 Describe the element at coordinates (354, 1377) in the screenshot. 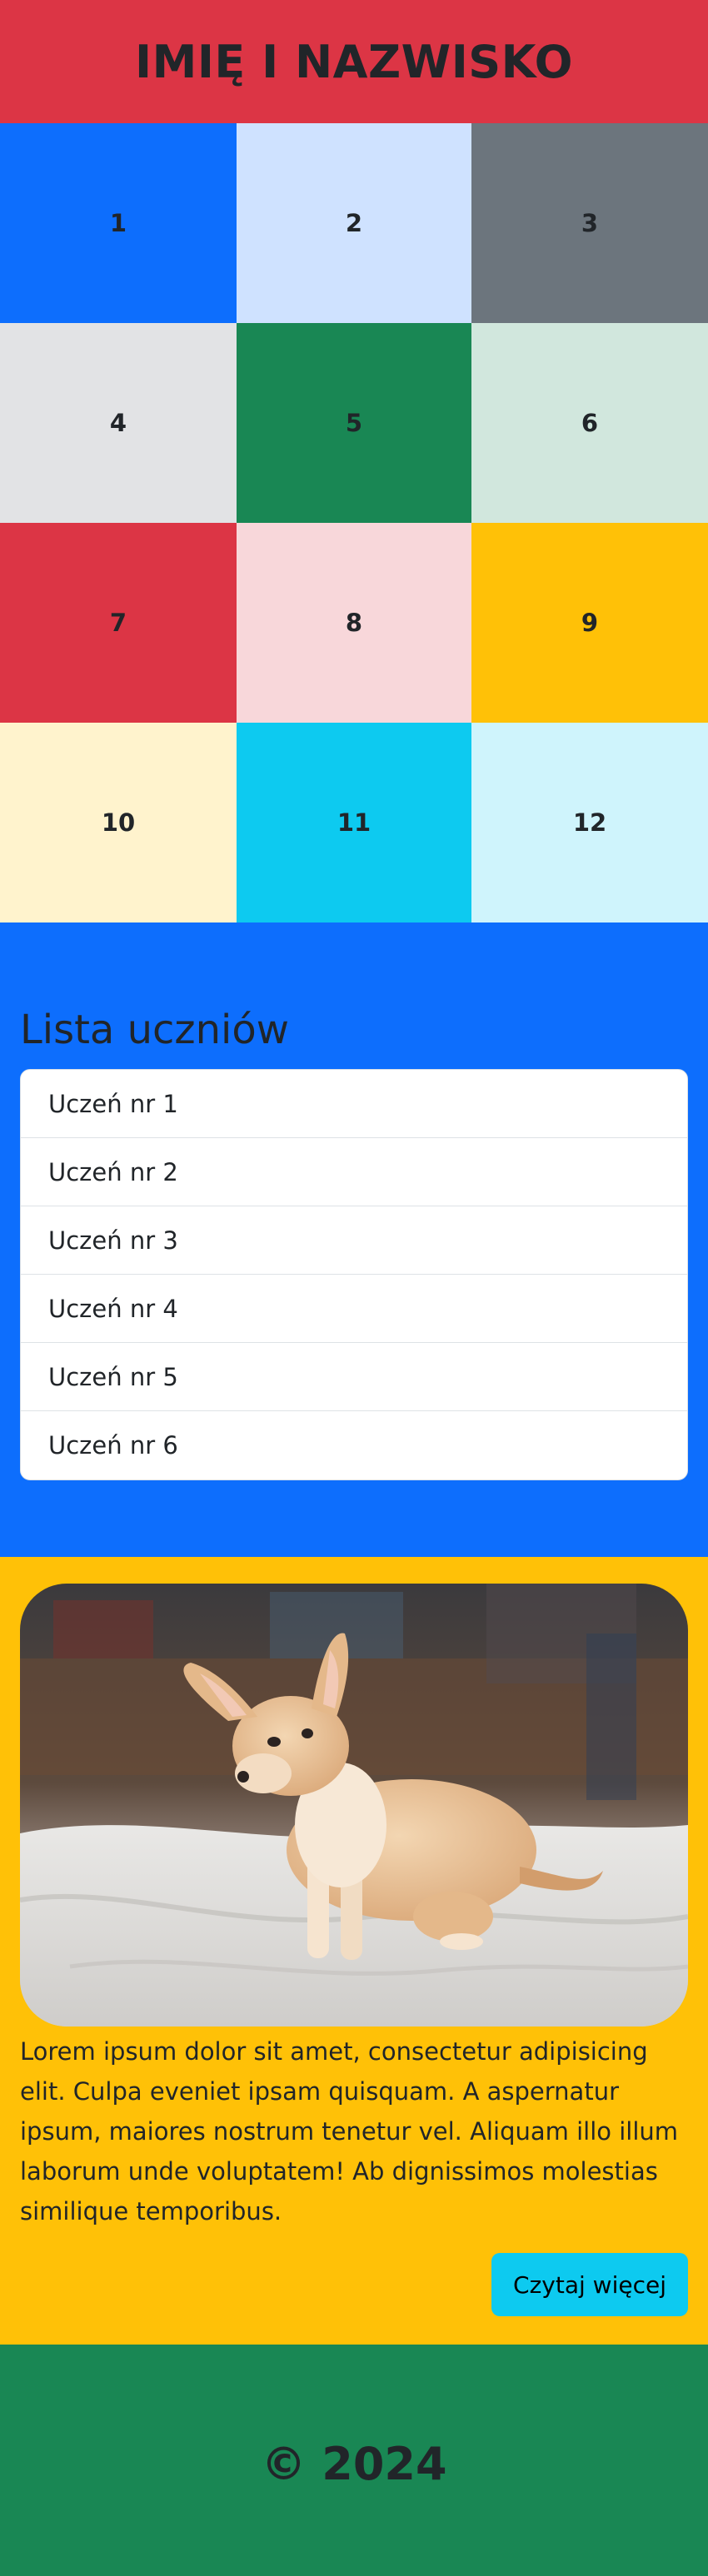

I see `list-item: Uczeń nr 5` at that location.